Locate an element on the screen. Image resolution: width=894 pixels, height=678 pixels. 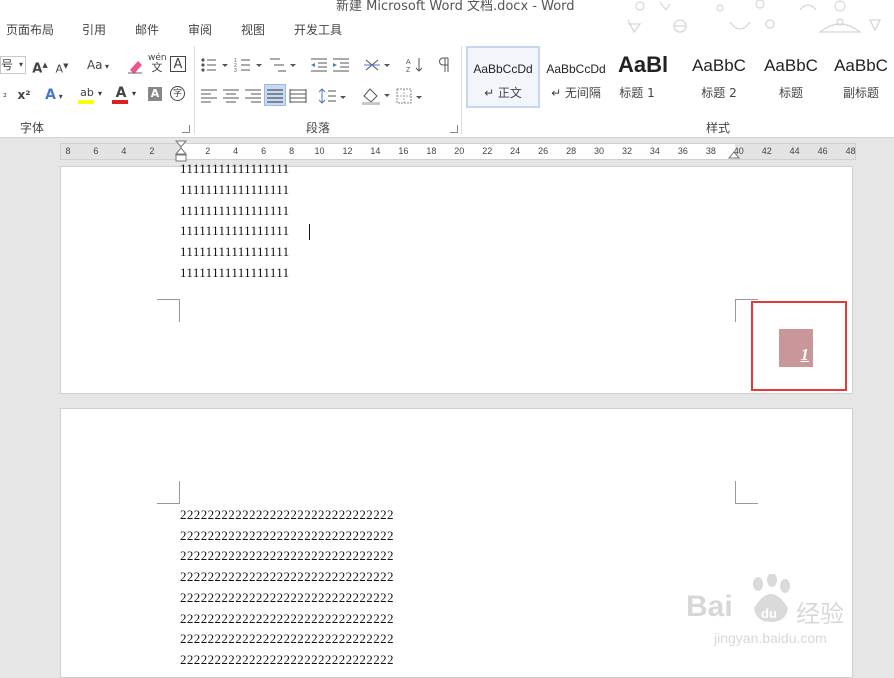
character-shading-button: A is located at coordinates (155, 94).